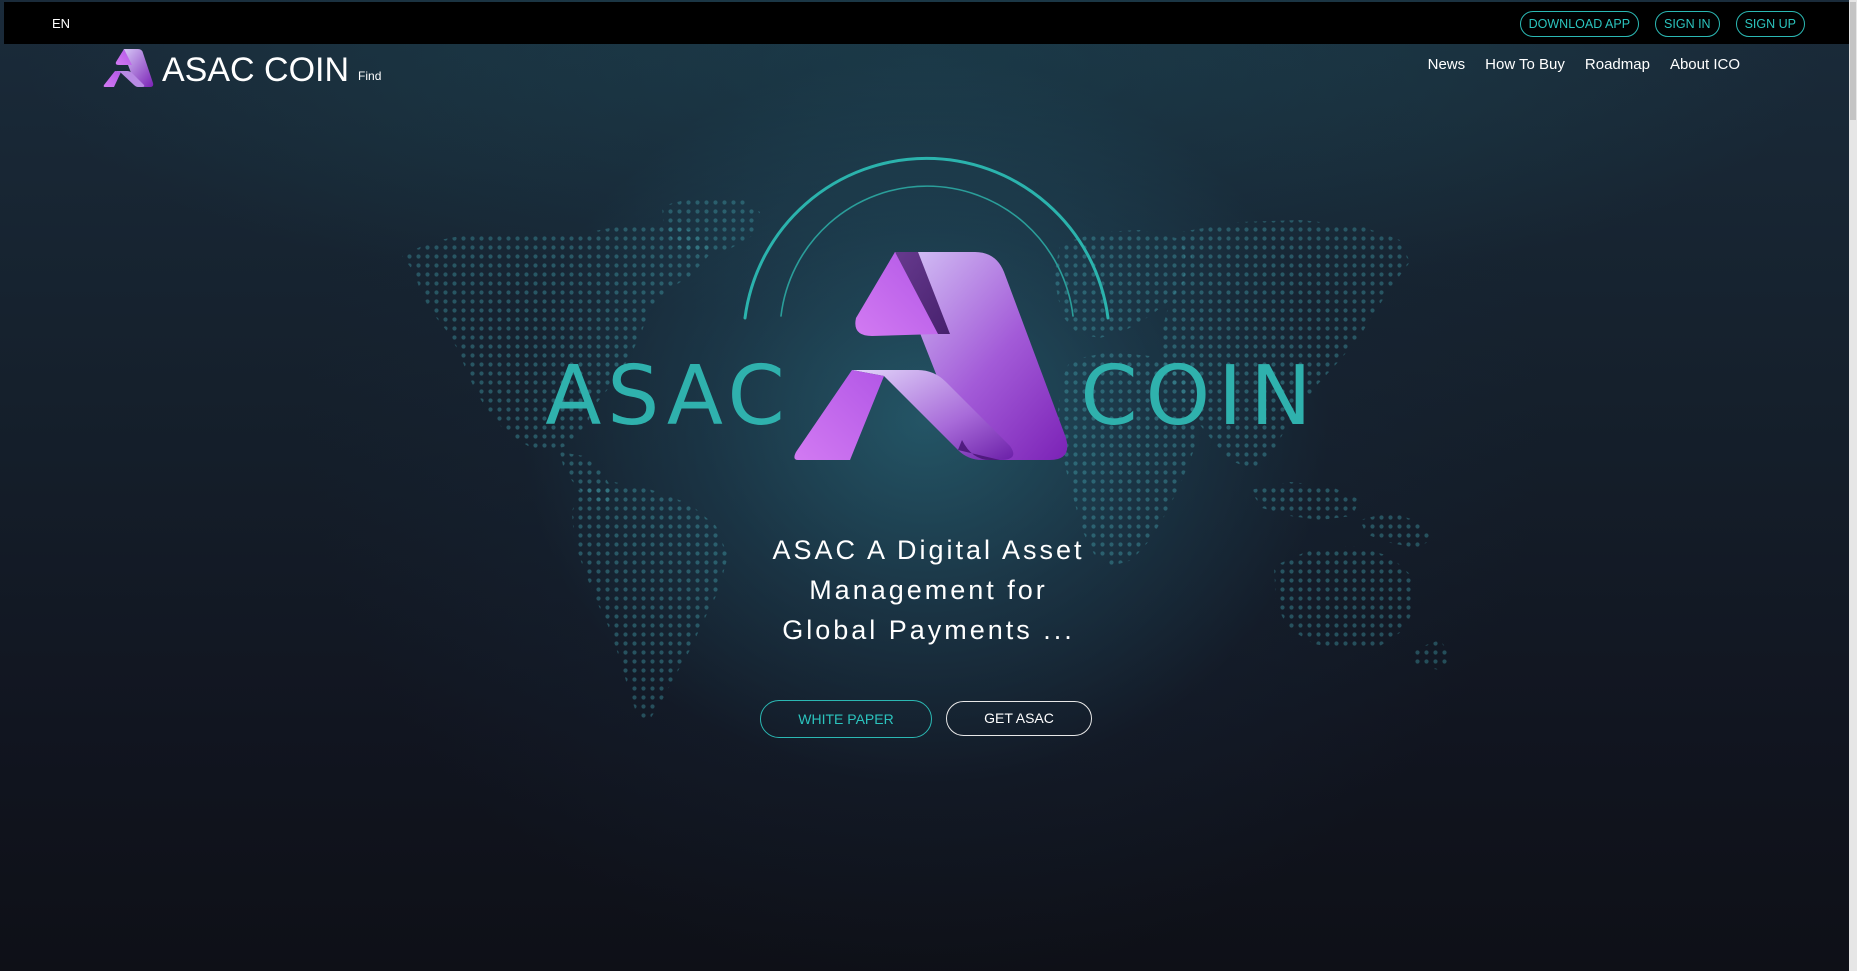 This screenshot has width=1857, height=971. What do you see at coordinates (668, 396) in the screenshot?
I see `hero-logo-left: ASAC` at bounding box center [668, 396].